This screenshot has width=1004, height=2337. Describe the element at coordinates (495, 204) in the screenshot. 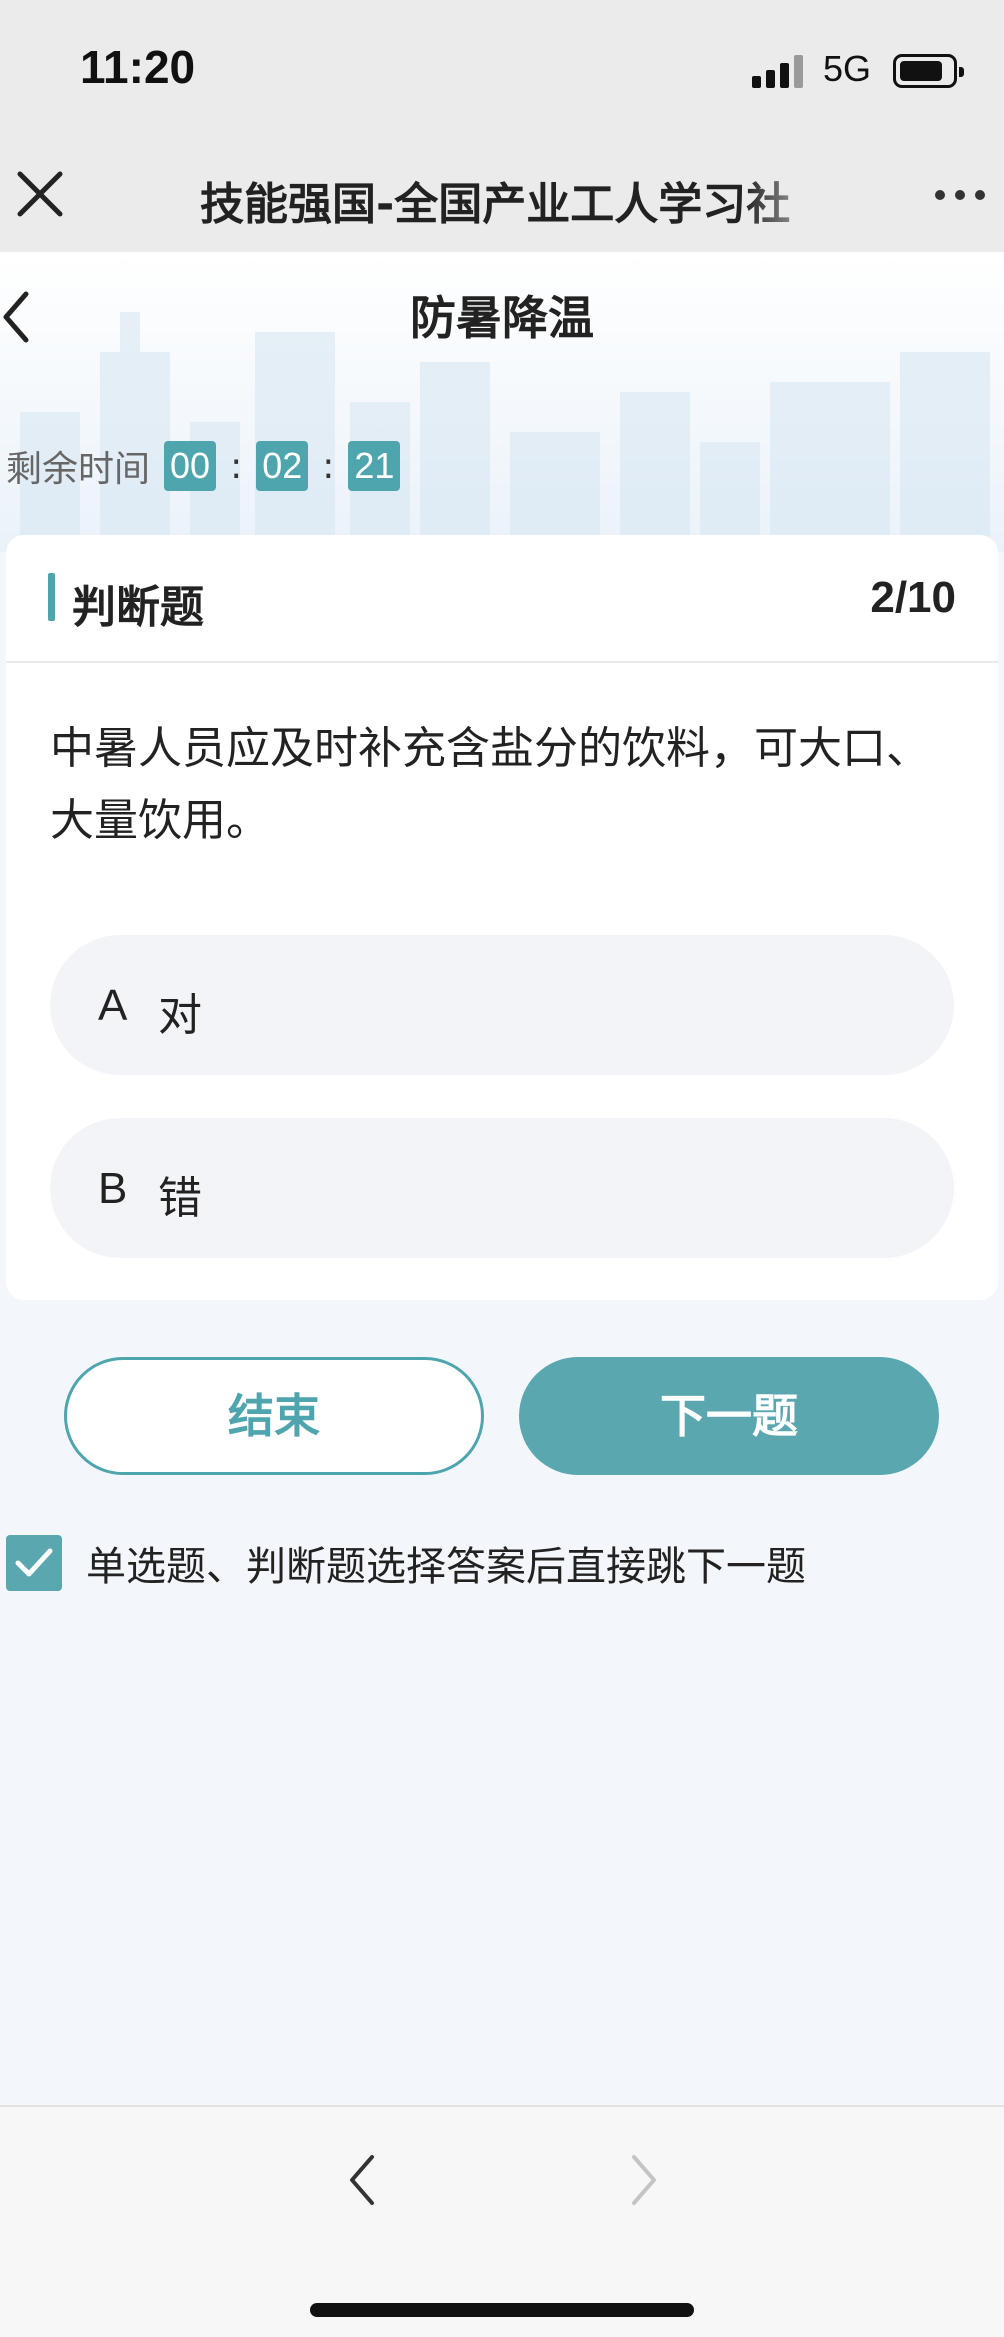

I see `app-title: 技能强国-全国产业工人学习社` at that location.